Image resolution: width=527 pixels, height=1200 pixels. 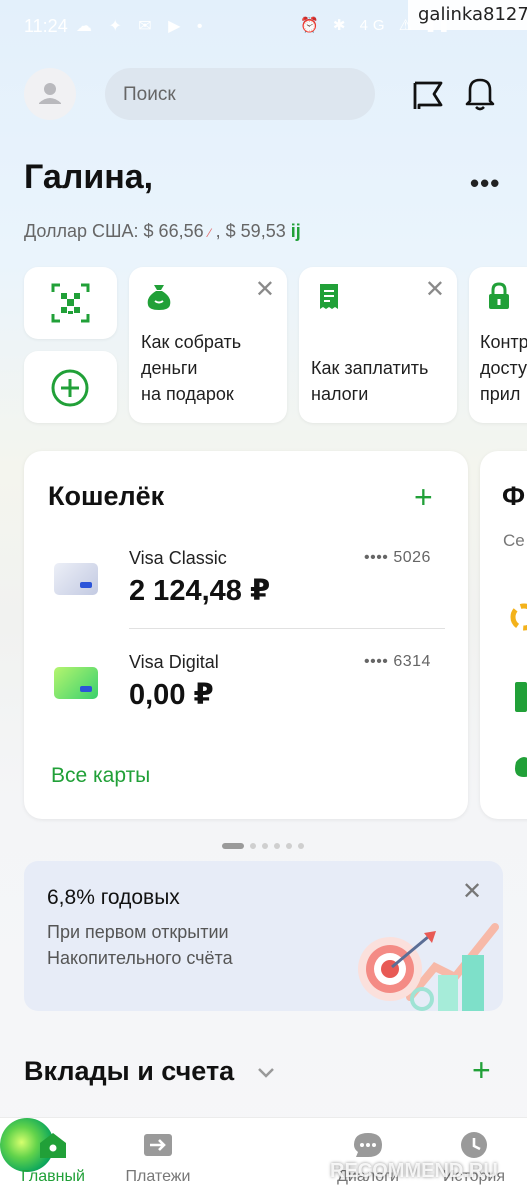 What do you see at coordinates (191, 368) in the screenshot?
I see `story-title: Как собрать деньги на подарок` at bounding box center [191, 368].